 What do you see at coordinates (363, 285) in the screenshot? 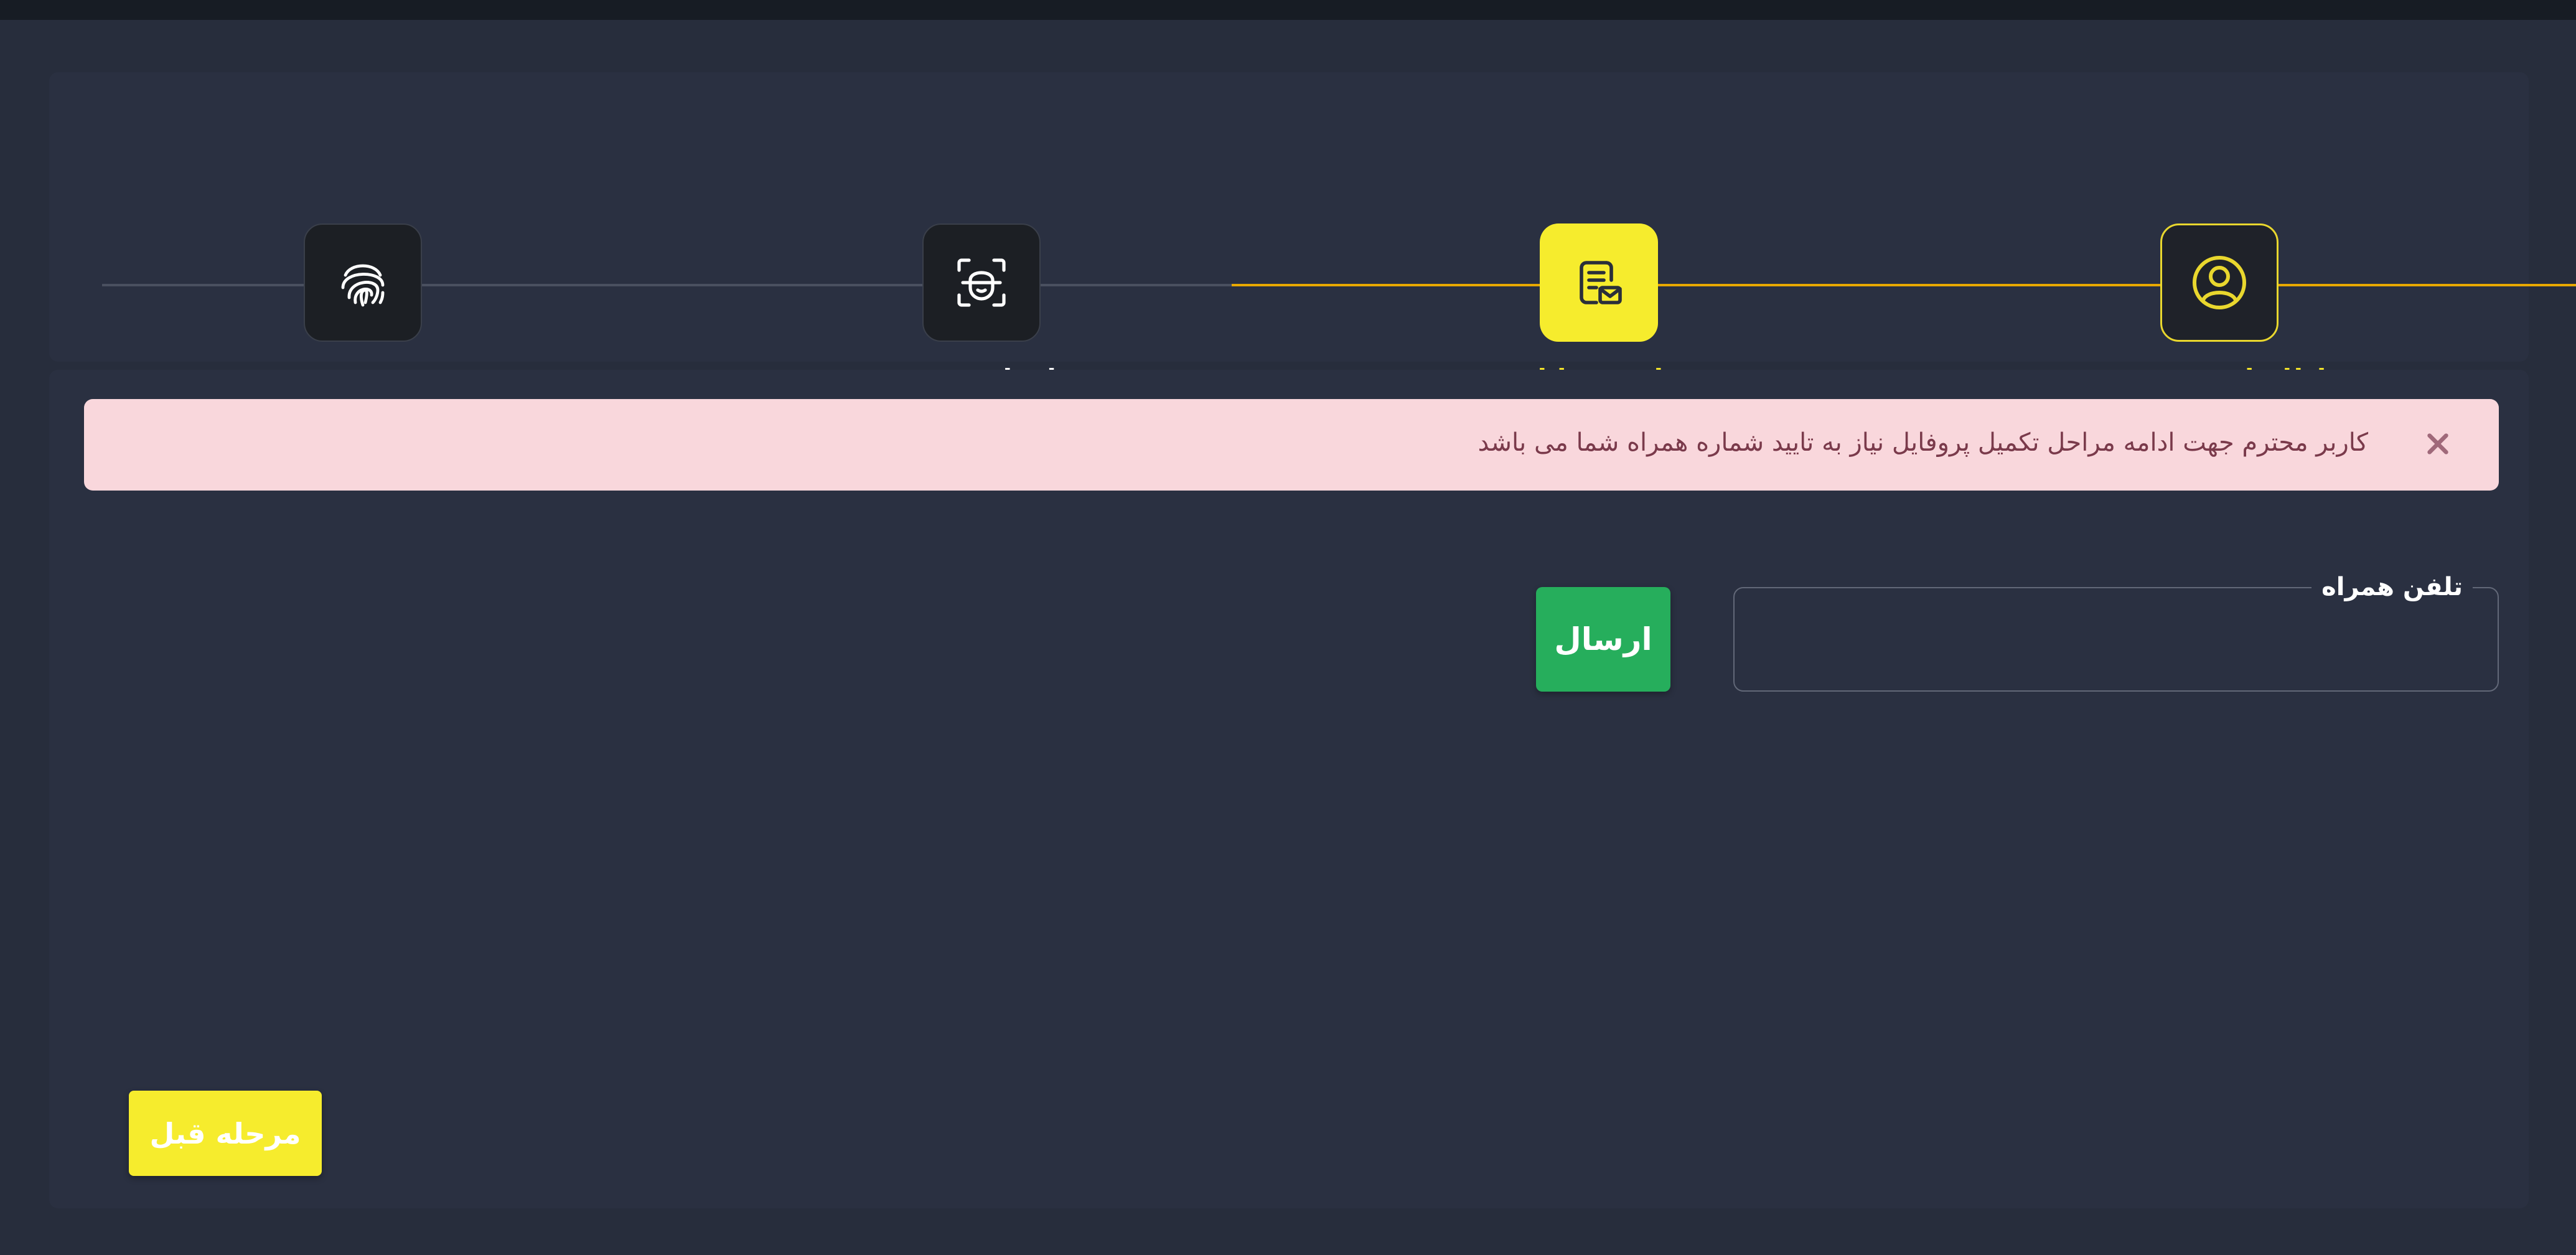
I see `fingerprint-icon` at bounding box center [363, 285].